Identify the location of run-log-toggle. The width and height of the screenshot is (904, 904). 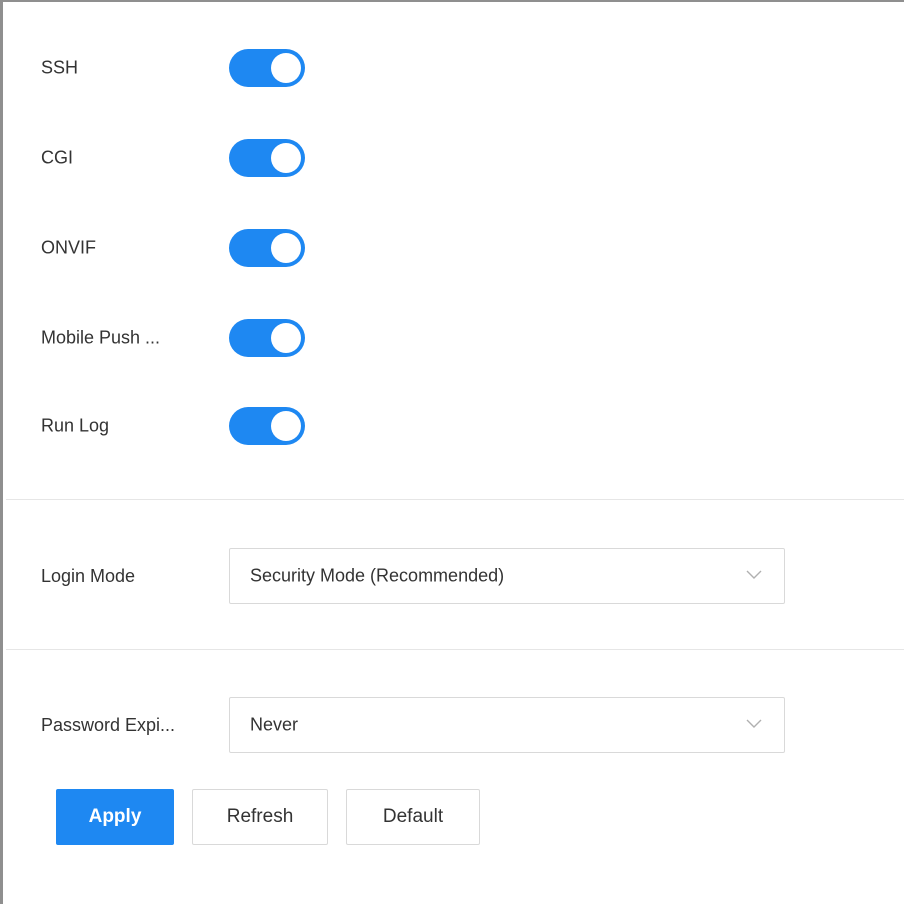
(267, 426).